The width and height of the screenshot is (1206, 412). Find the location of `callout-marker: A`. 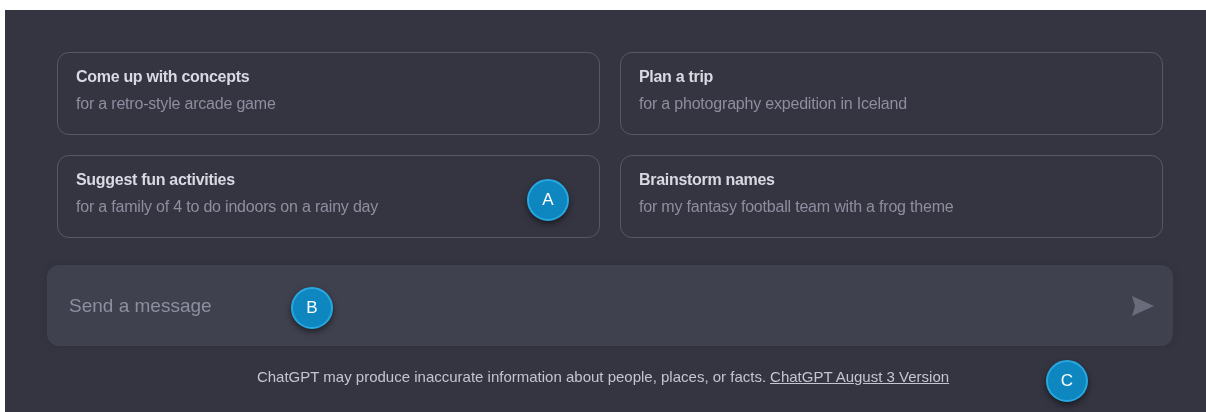

callout-marker: A is located at coordinates (548, 200).